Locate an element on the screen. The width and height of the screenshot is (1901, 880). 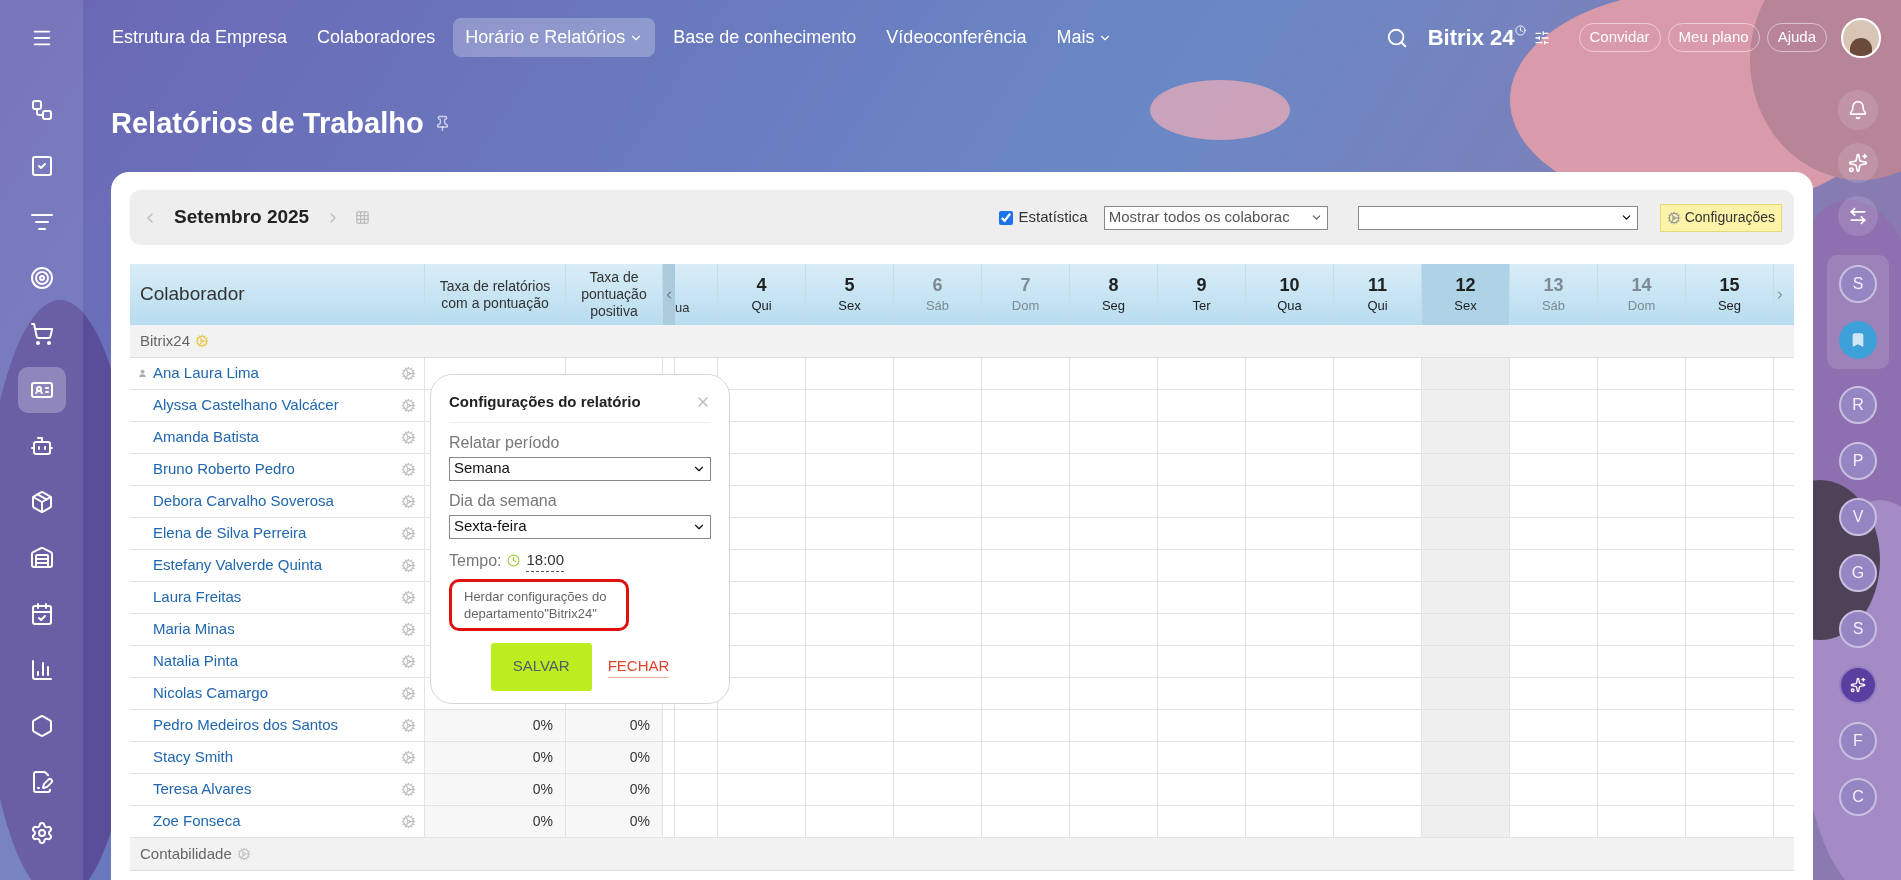
group-name: Contabilidade is located at coordinates (186, 853).